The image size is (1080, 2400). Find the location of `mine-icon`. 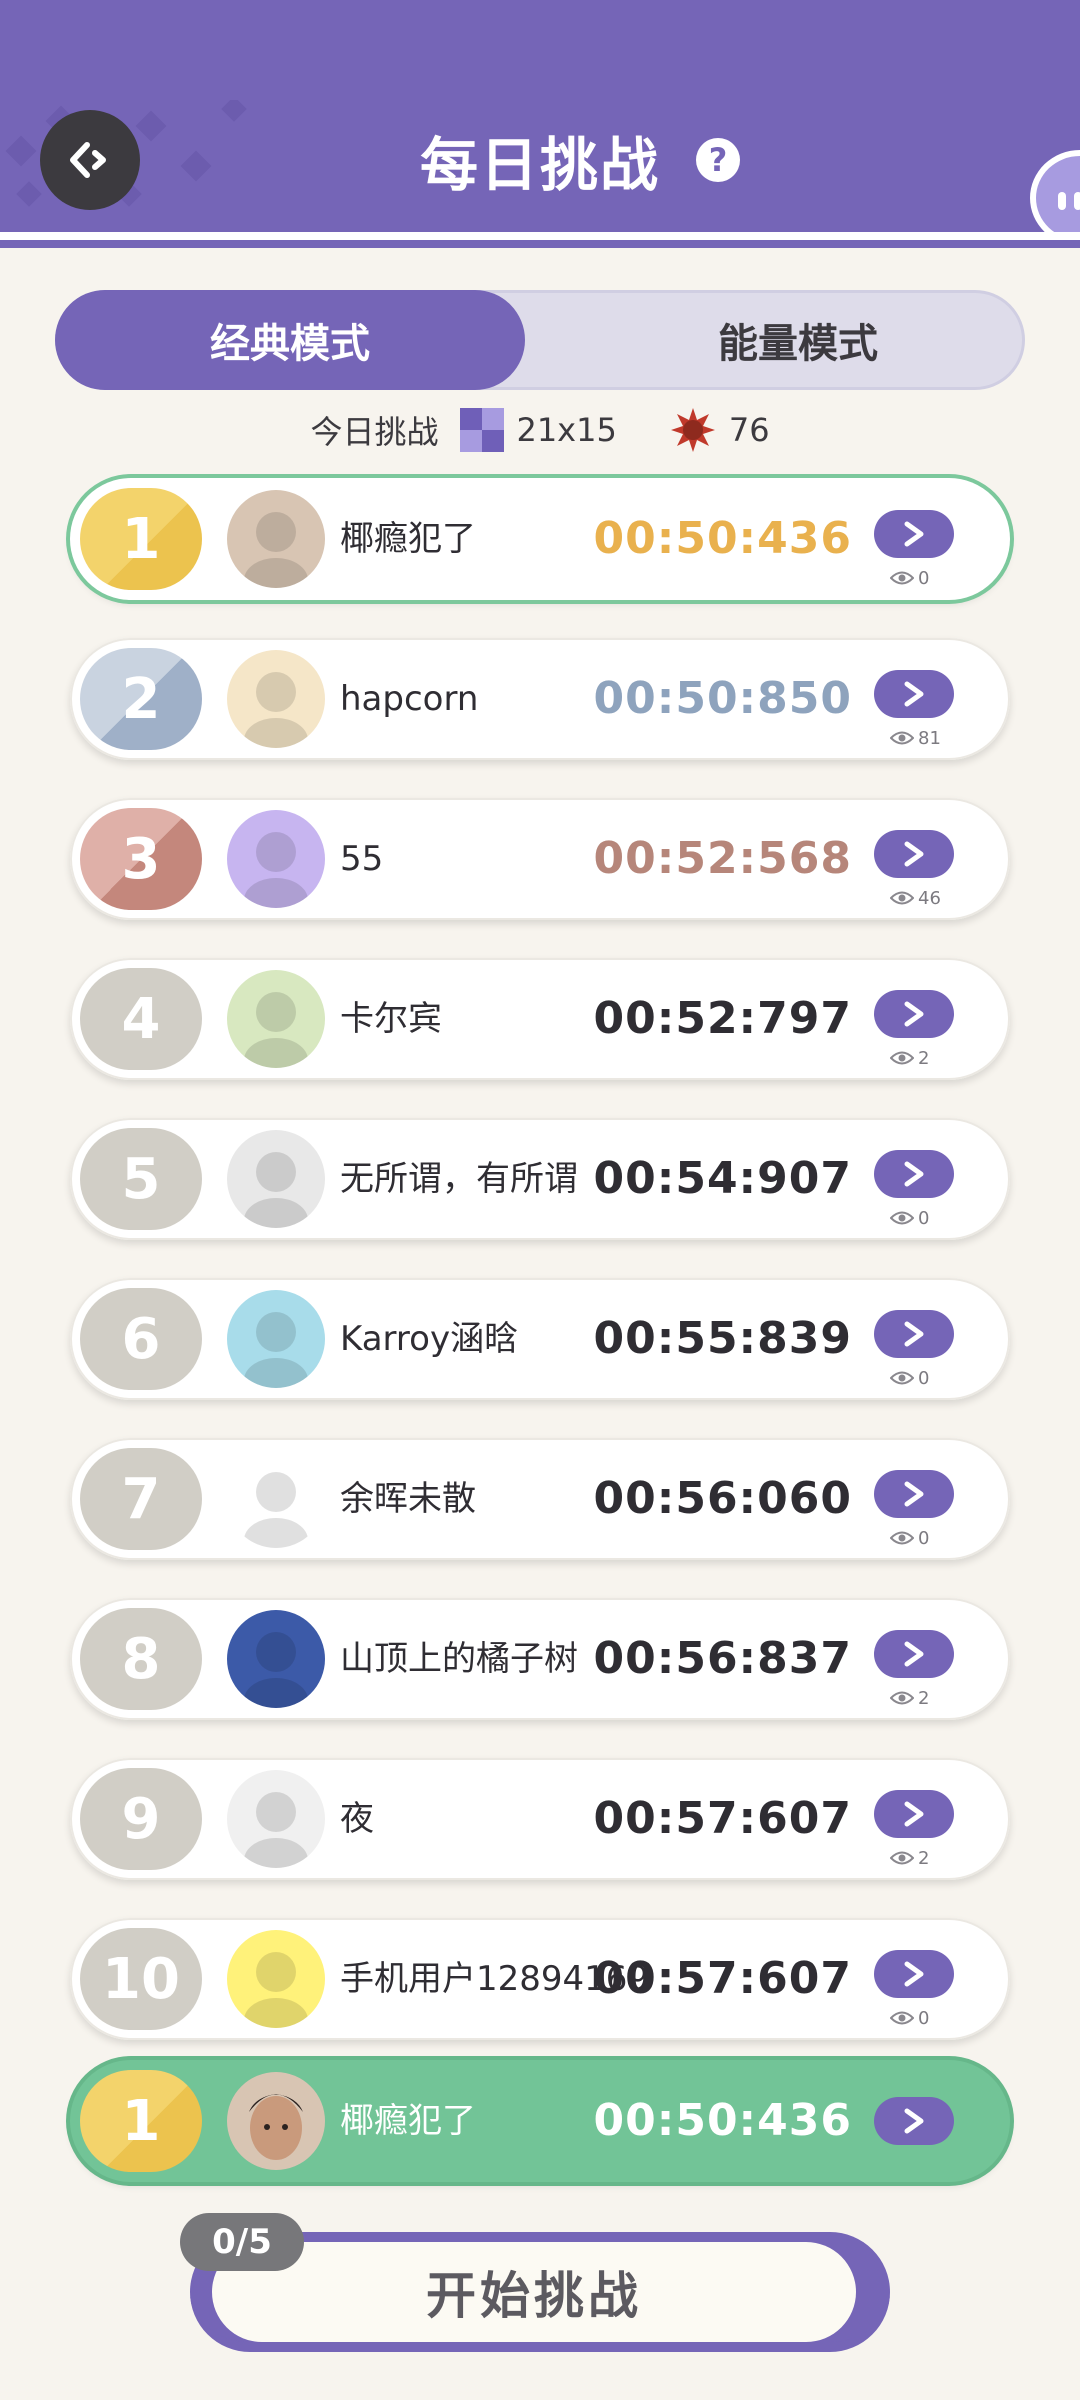

mine-icon is located at coordinates (692, 430).